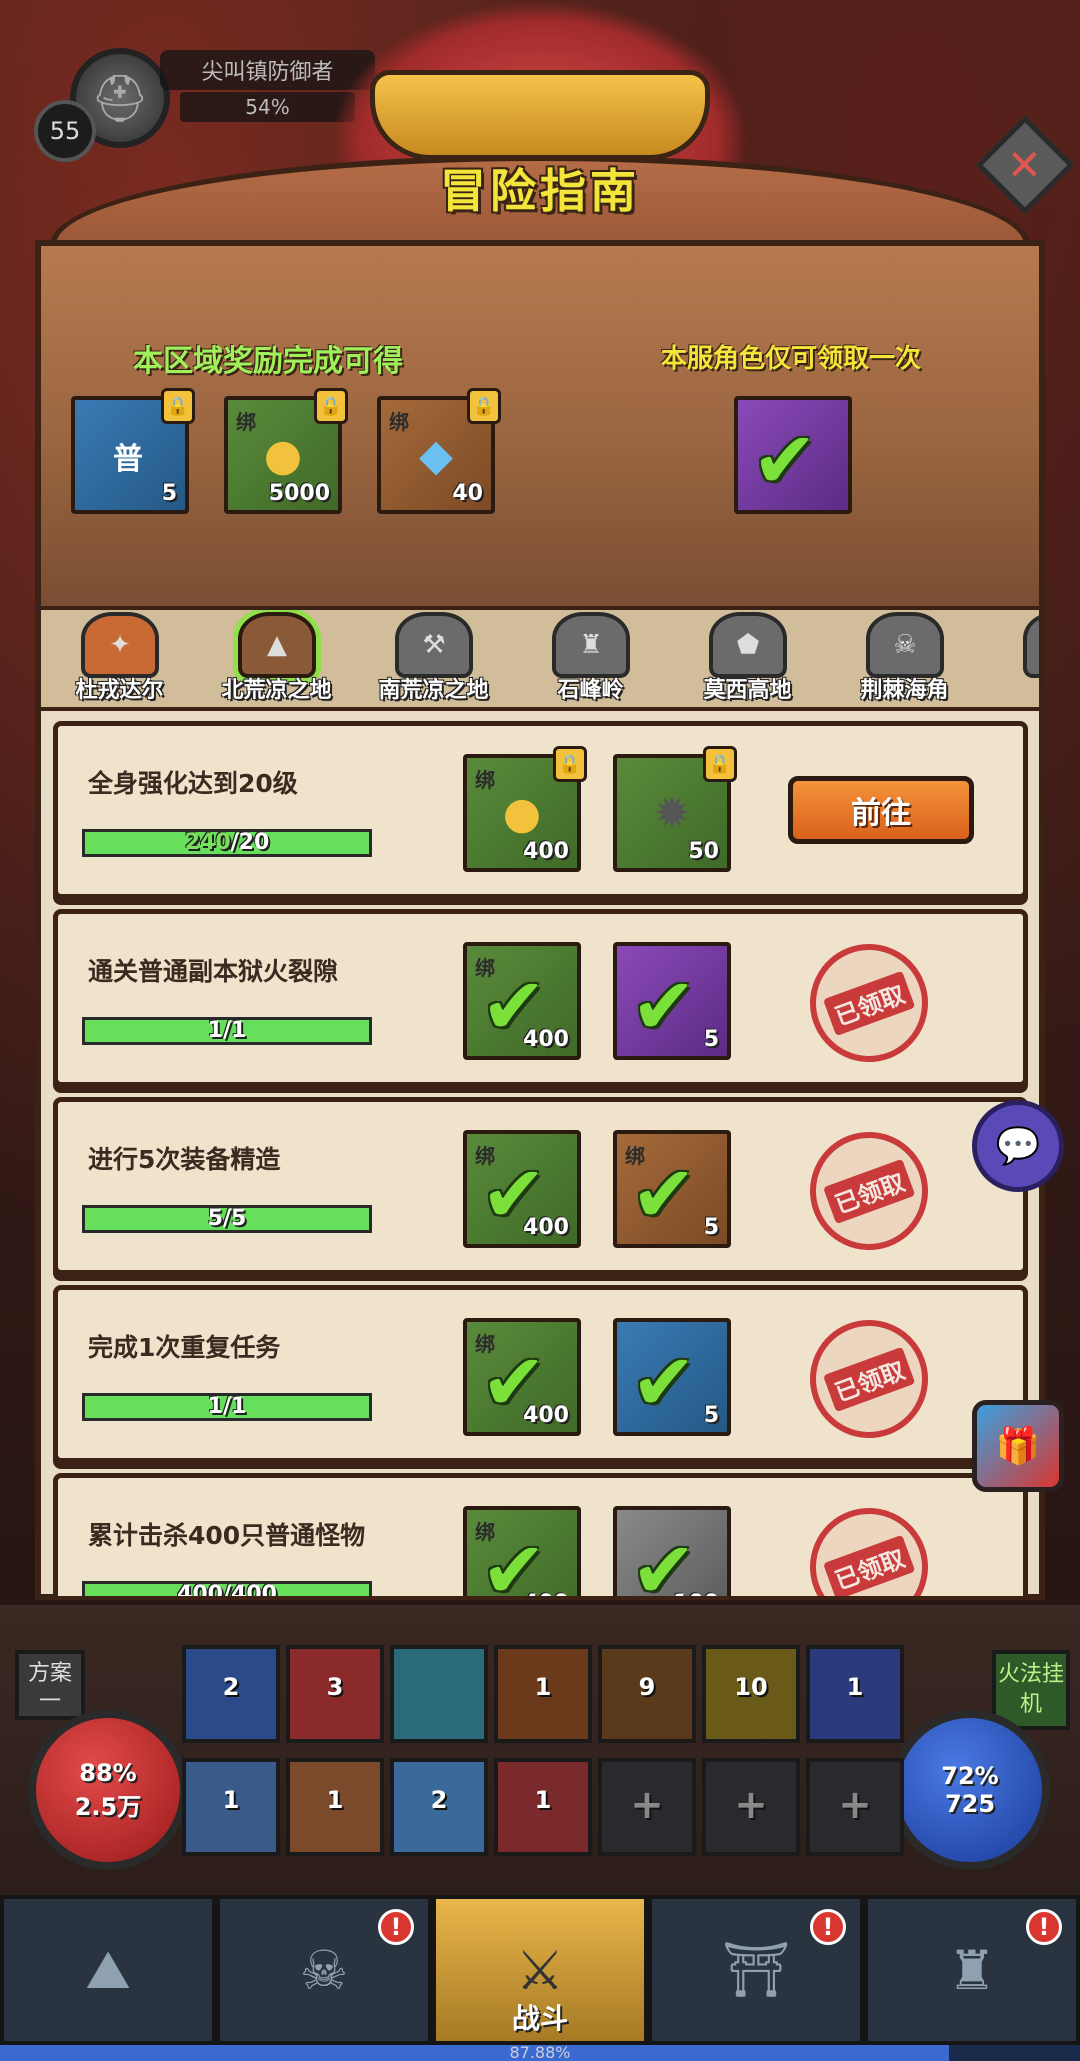 The height and width of the screenshot is (2061, 1080). I want to click on region-reward-item: ● 绑 5000 🔒, so click(286, 451).